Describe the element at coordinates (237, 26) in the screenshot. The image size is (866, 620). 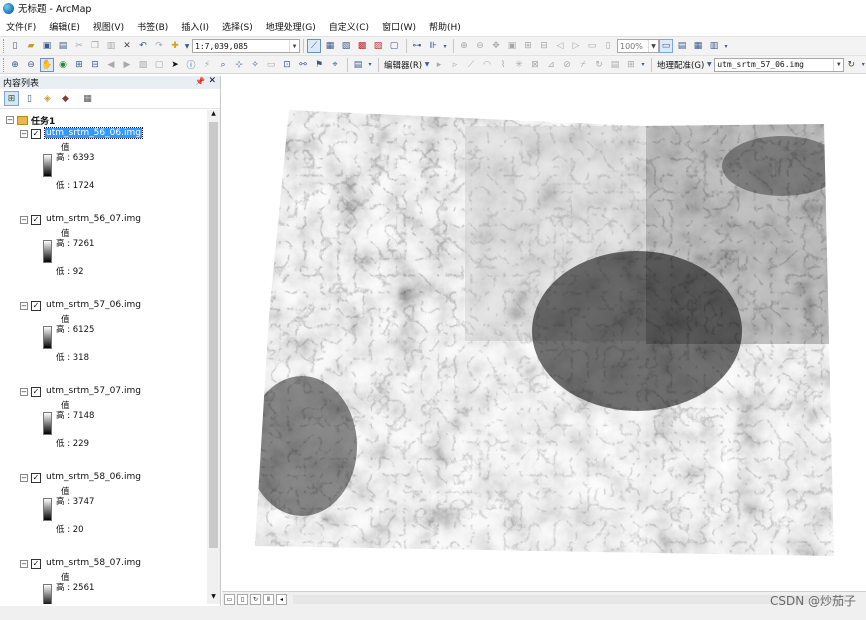
I see `menu-selection: 选择(S)` at that location.